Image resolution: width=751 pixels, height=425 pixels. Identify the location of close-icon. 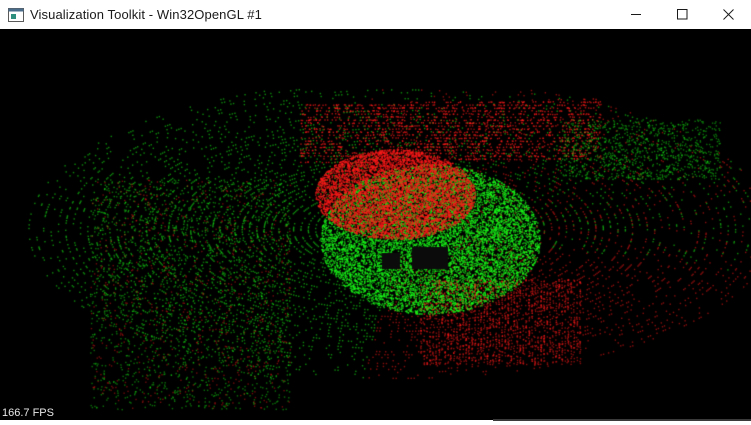
(728, 14).